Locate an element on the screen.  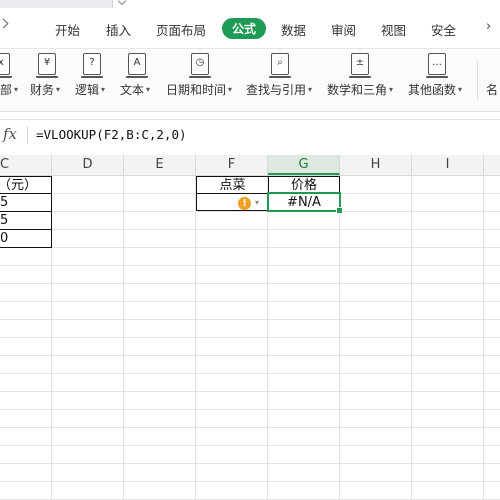
column-header-h: H is located at coordinates (376, 165).